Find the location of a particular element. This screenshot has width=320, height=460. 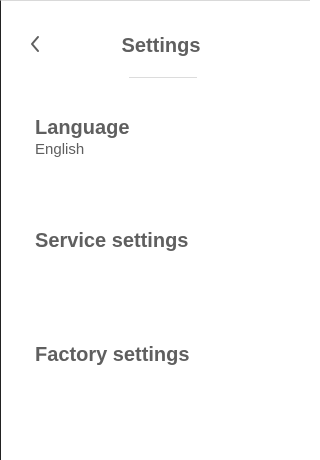

service-settings-label: Service settings is located at coordinates (112, 241).